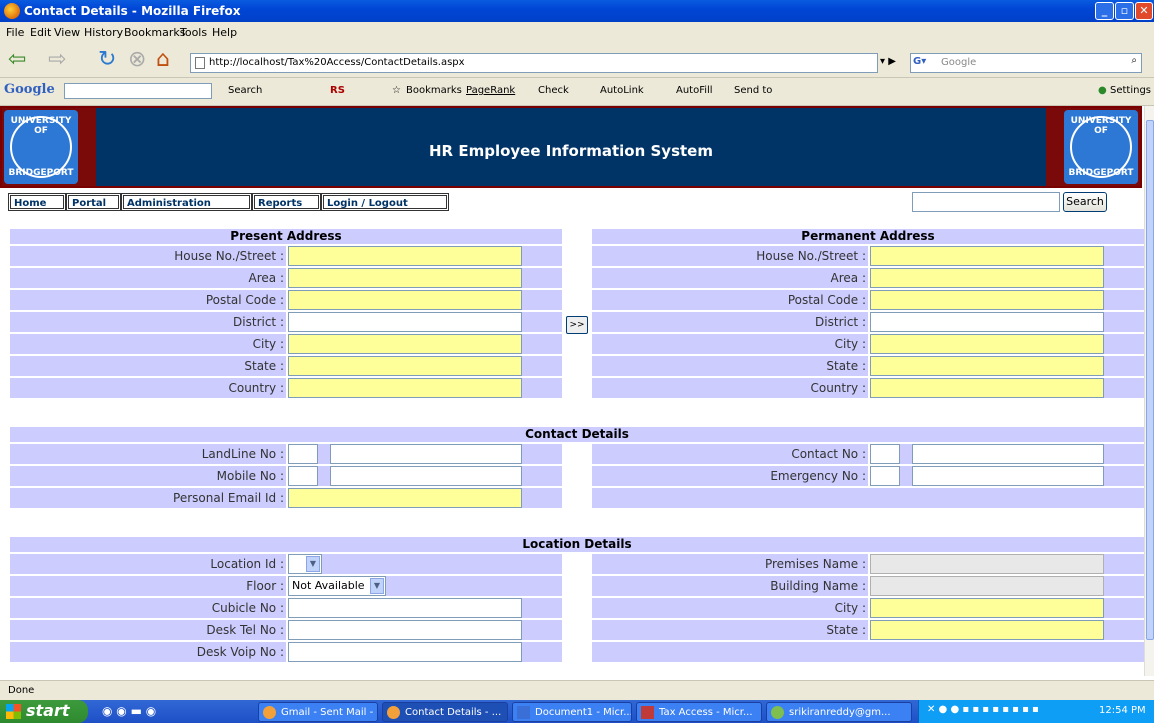  Describe the element at coordinates (1026, 63) in the screenshot. I see `google-search-box: G▾ Google ⌕` at that location.